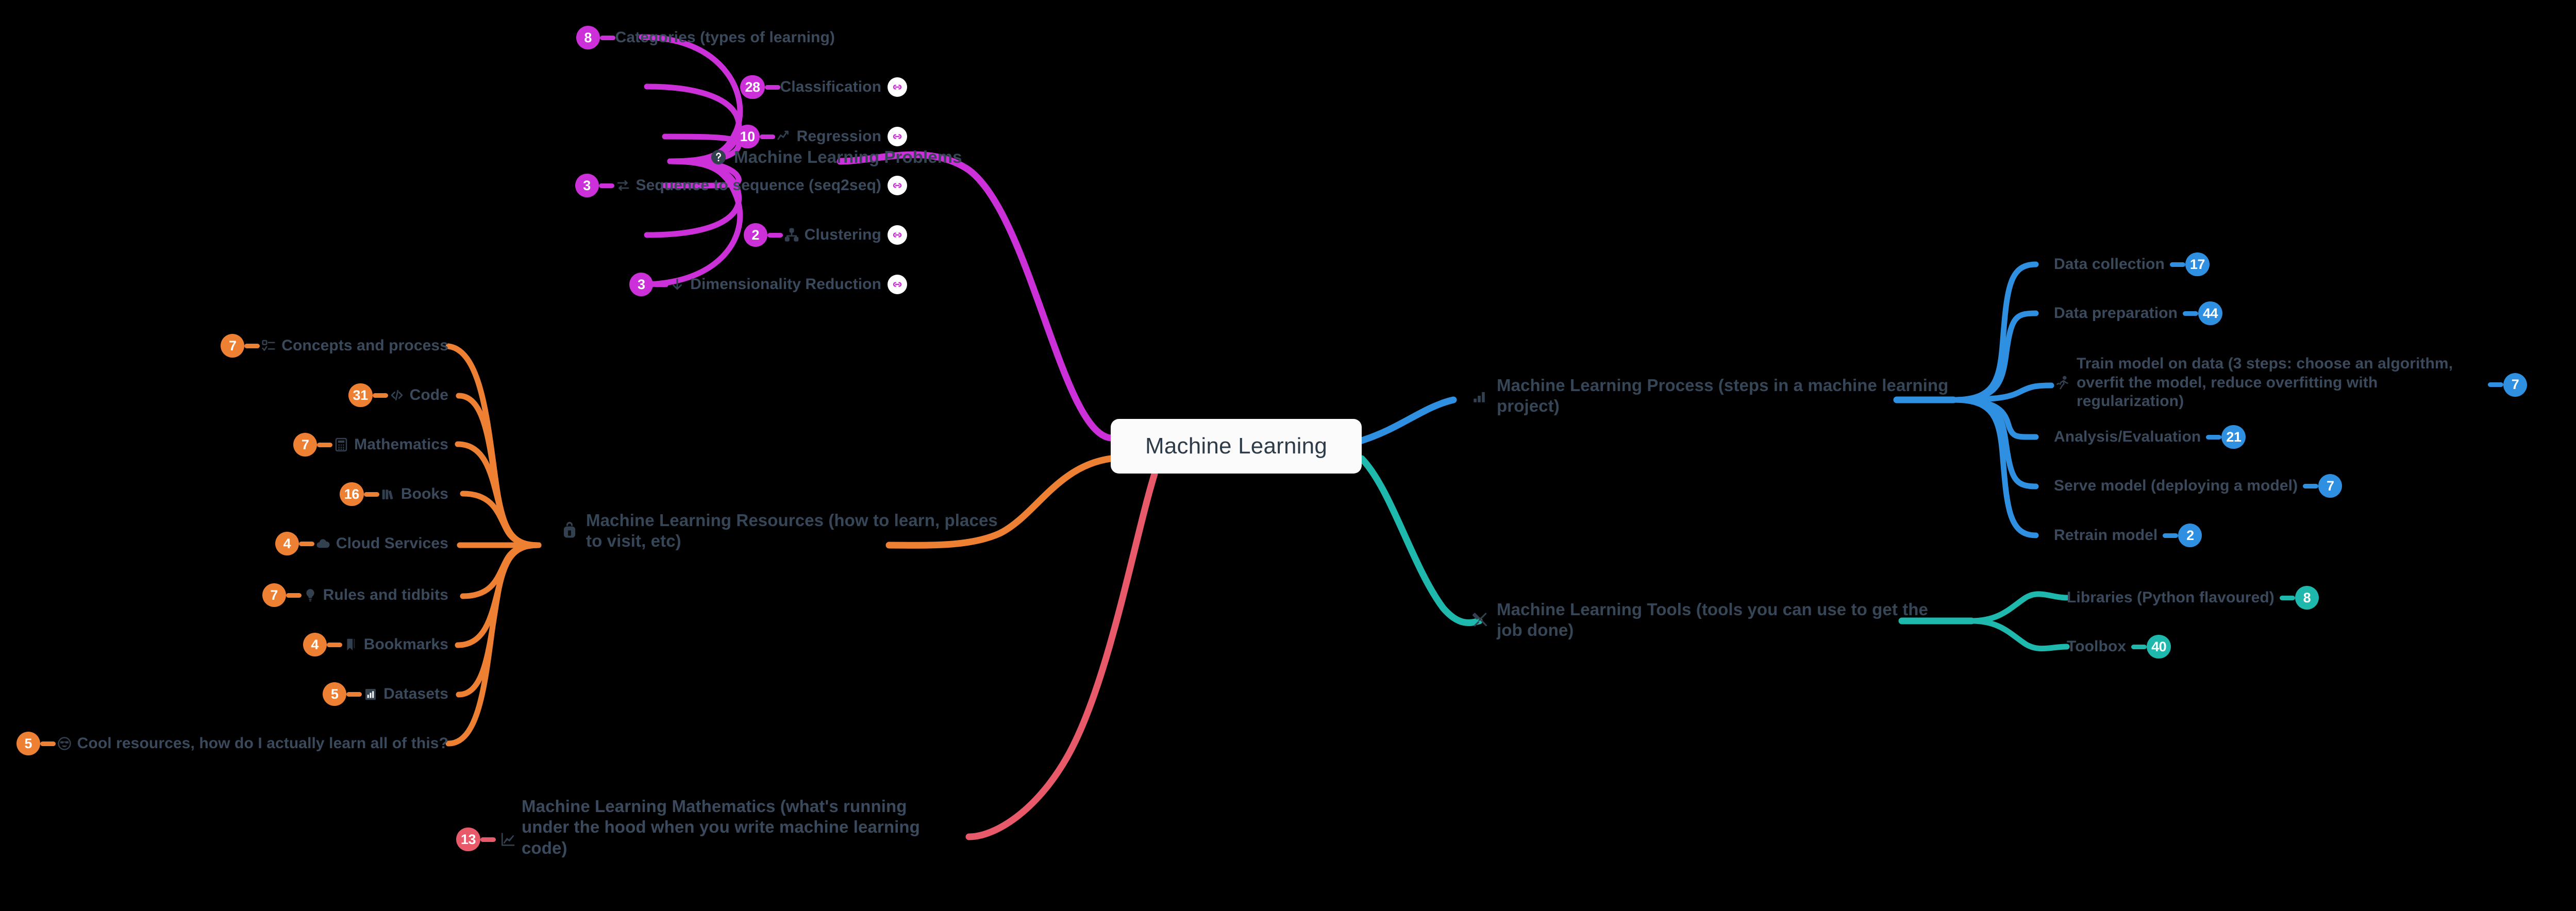  What do you see at coordinates (1994, 467) in the screenshot?
I see `wire-process-retrain` at bounding box center [1994, 467].